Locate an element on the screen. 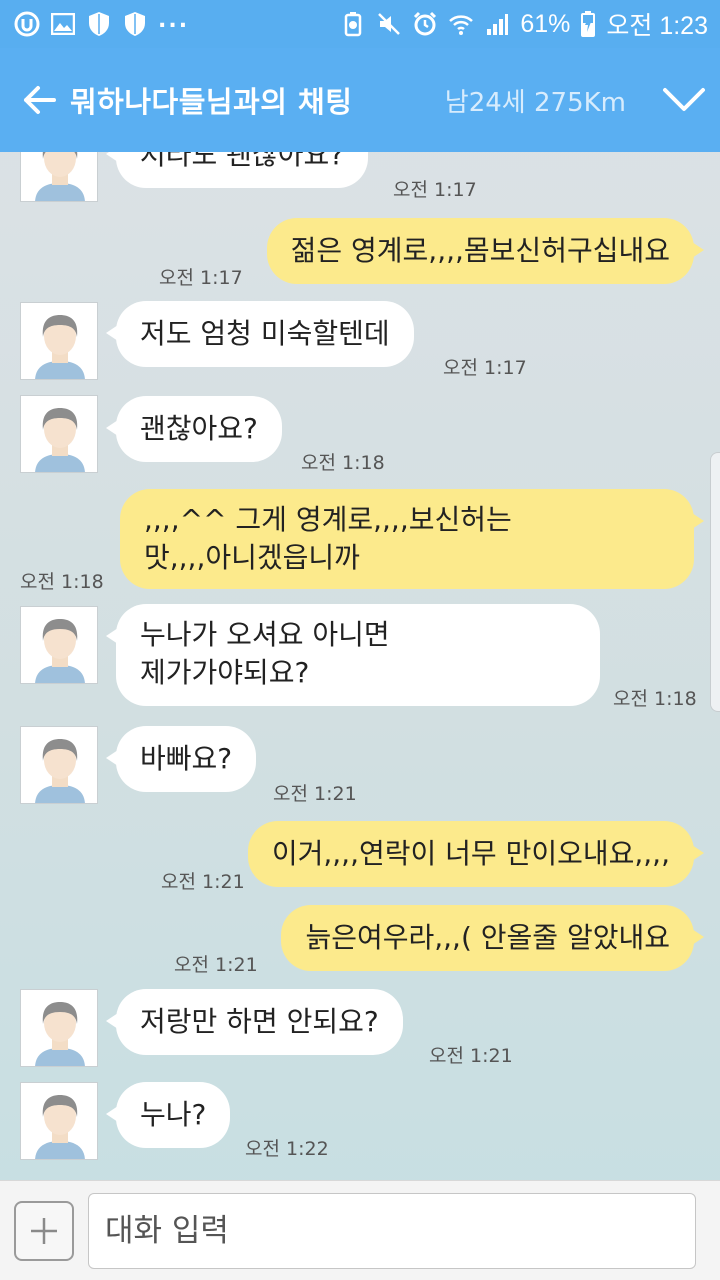  plus-icon is located at coordinates (44, 1231).